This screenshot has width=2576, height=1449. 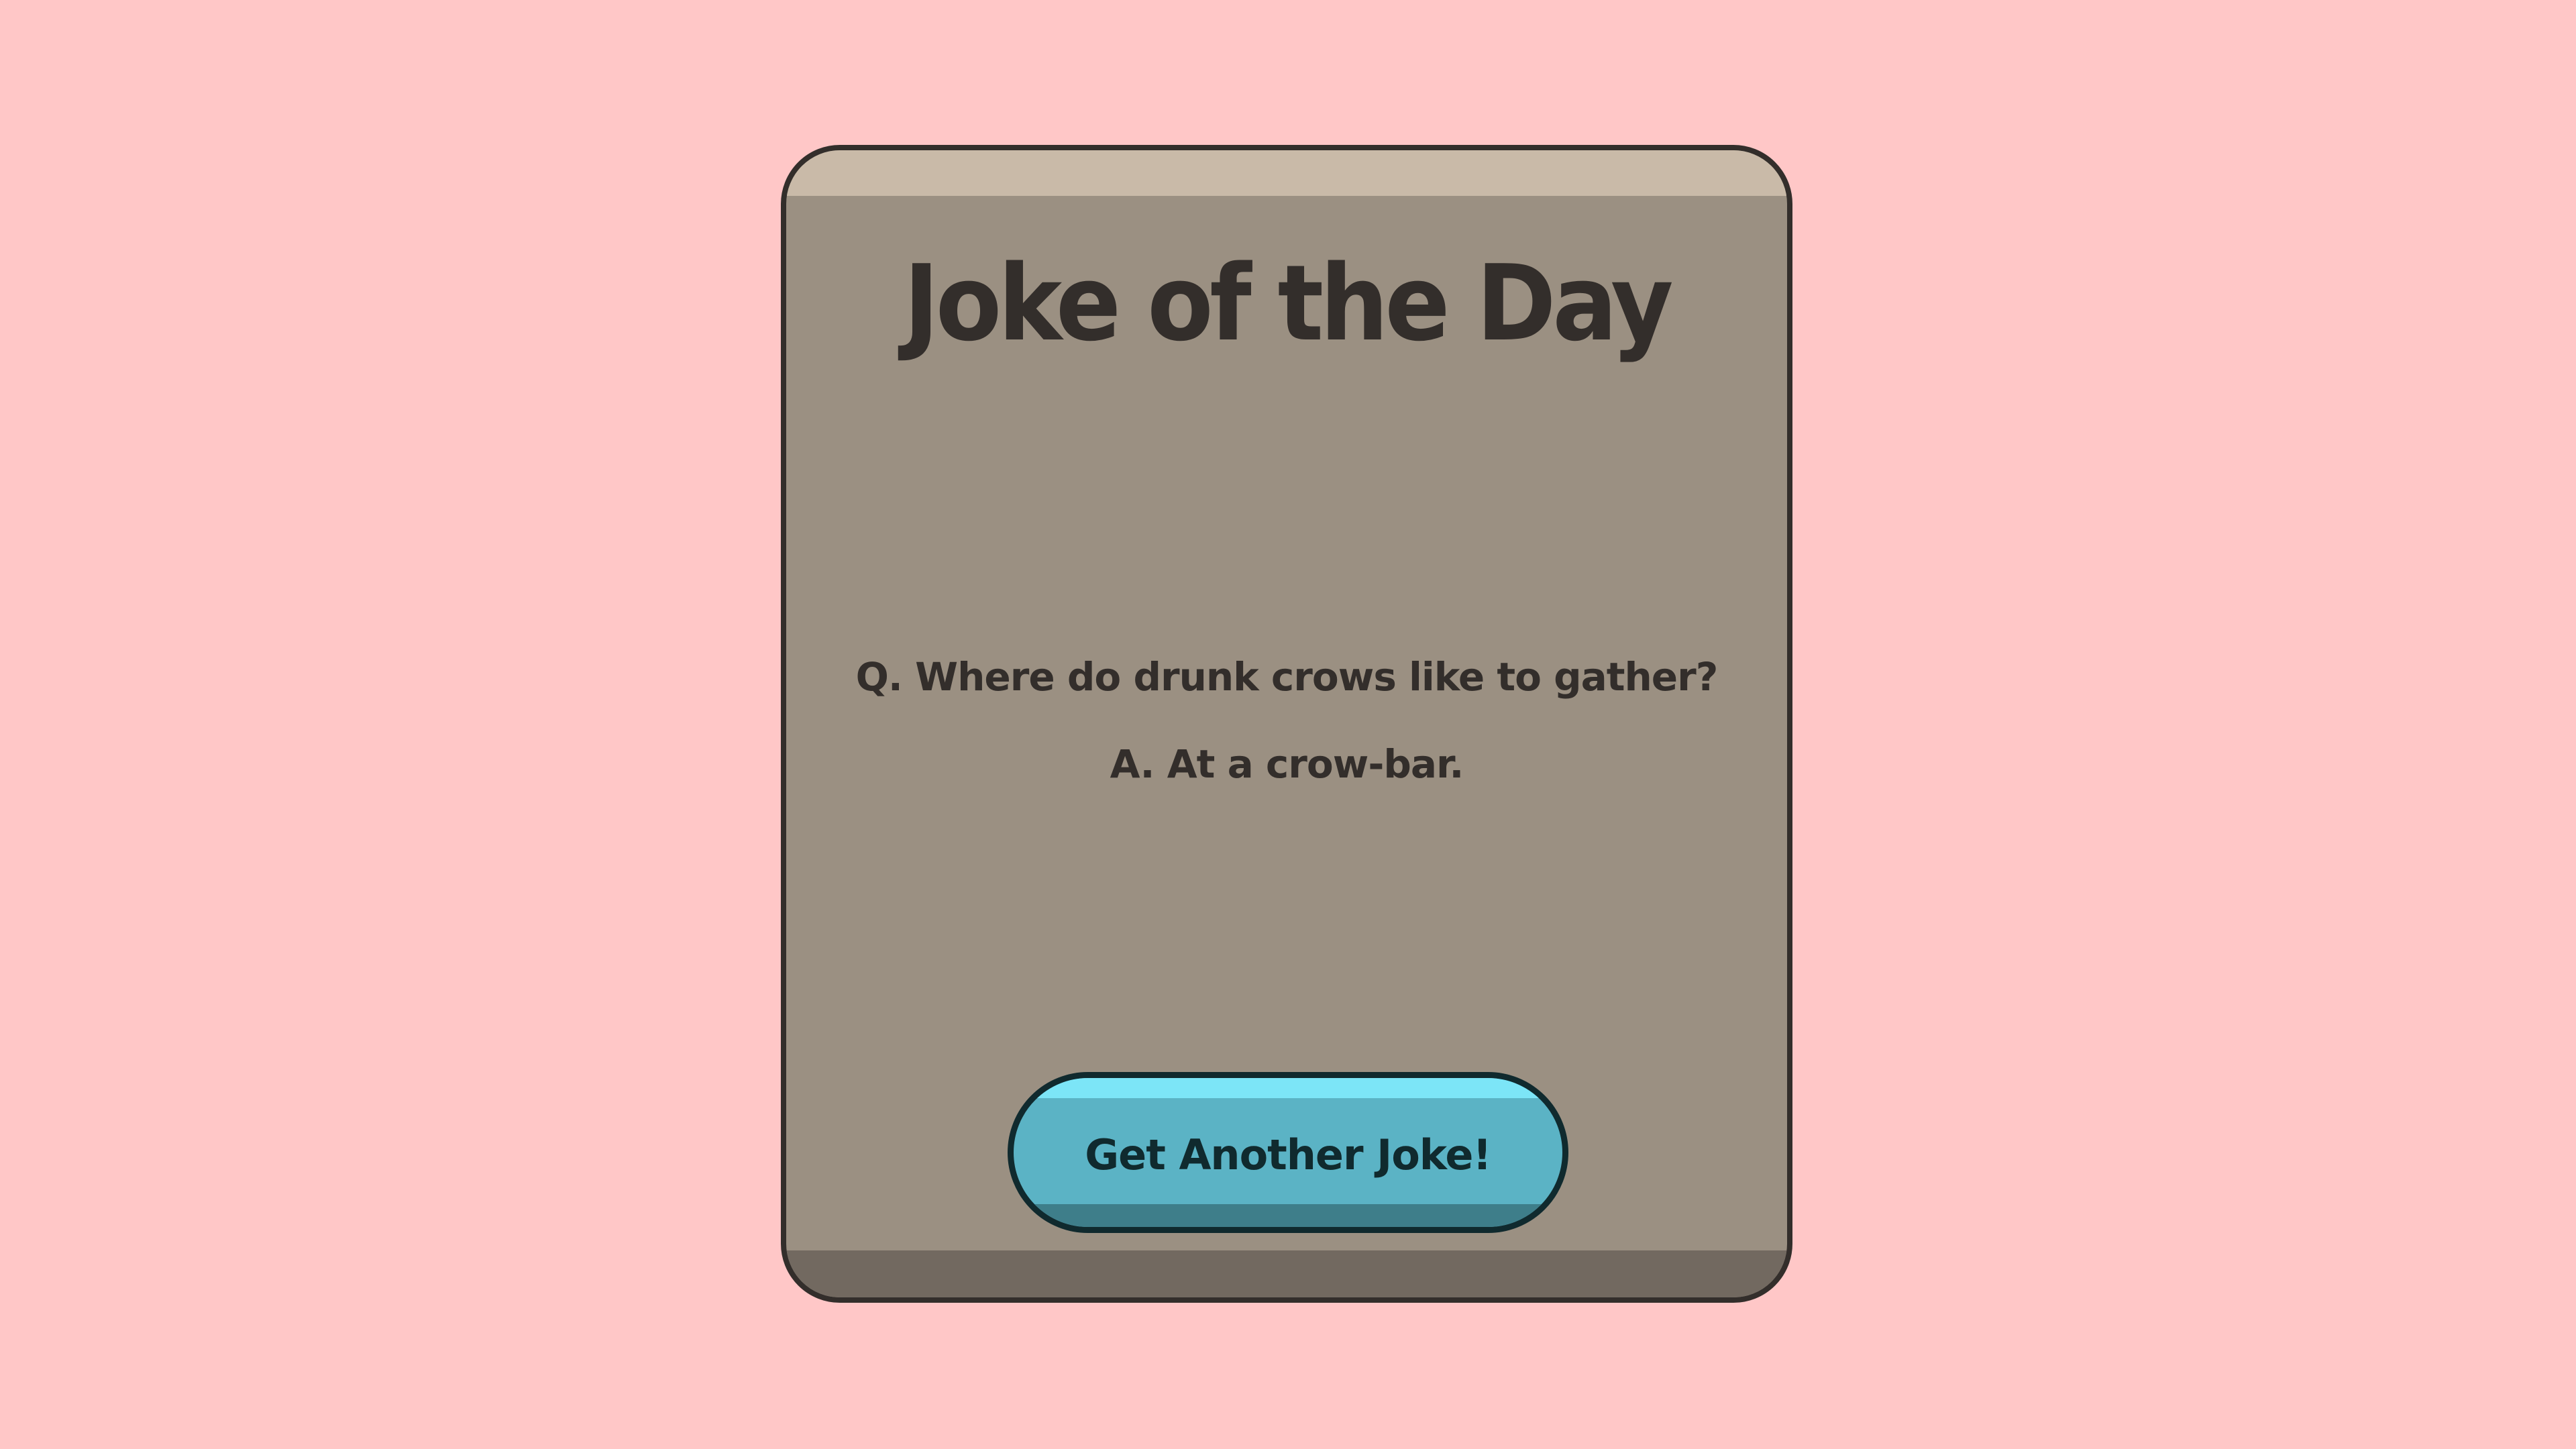 What do you see at coordinates (1288, 1088) in the screenshot?
I see `button-highlight` at bounding box center [1288, 1088].